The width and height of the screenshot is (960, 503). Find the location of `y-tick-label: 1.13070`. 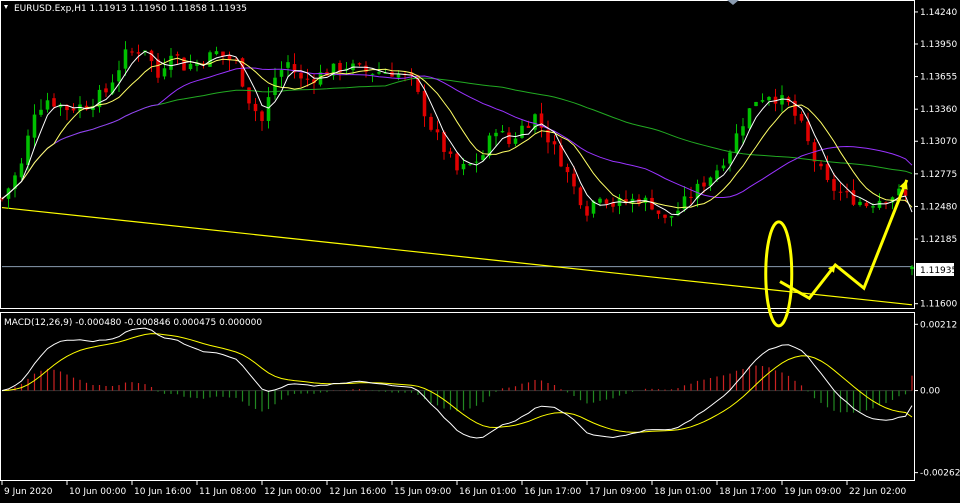

y-tick-label: 1.13070 is located at coordinates (938, 142).